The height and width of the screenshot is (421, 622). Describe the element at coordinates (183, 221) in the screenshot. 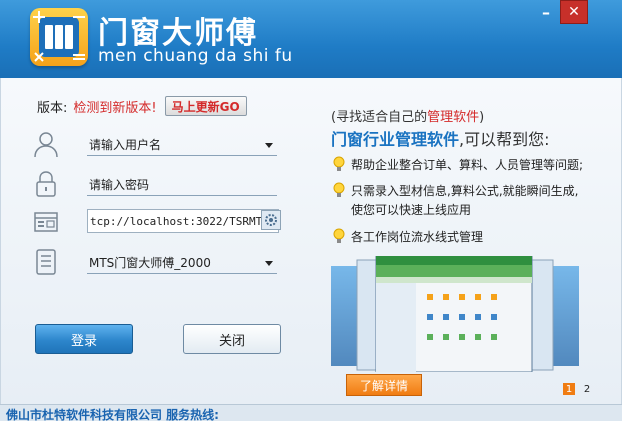

I see `server-address-input: tcp://localhost:3022/TSRMT:` at that location.